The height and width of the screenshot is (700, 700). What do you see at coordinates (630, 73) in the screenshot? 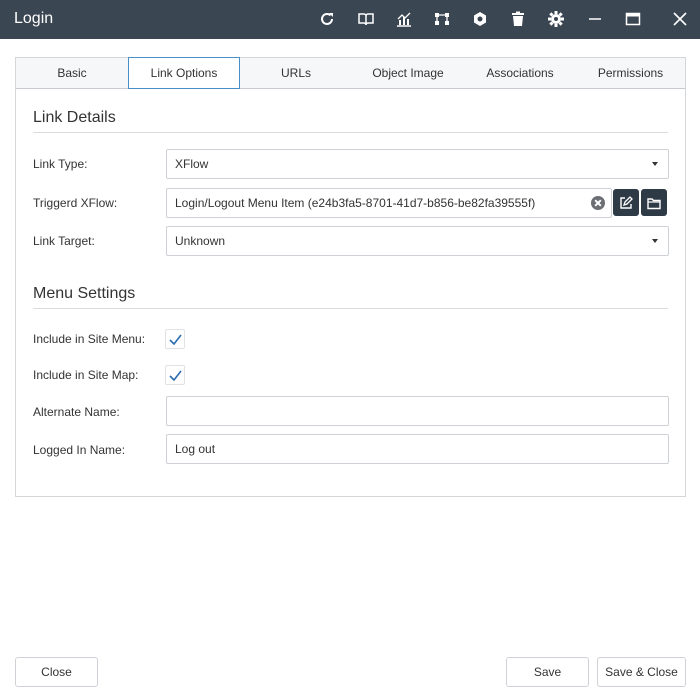
I see `tab-permissions: Permissions` at bounding box center [630, 73].